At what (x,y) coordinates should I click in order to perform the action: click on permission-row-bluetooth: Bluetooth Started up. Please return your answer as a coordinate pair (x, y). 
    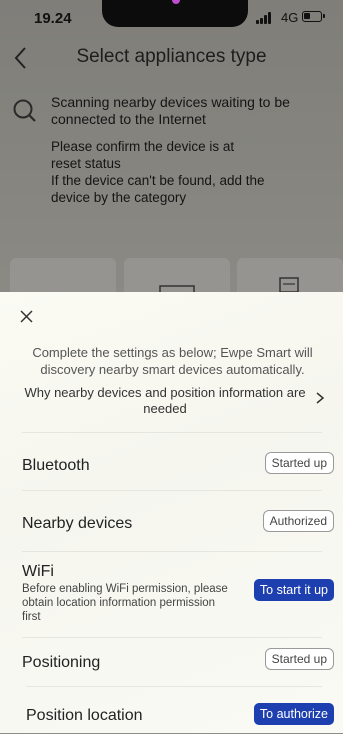
    Looking at the image, I should click on (178, 461).